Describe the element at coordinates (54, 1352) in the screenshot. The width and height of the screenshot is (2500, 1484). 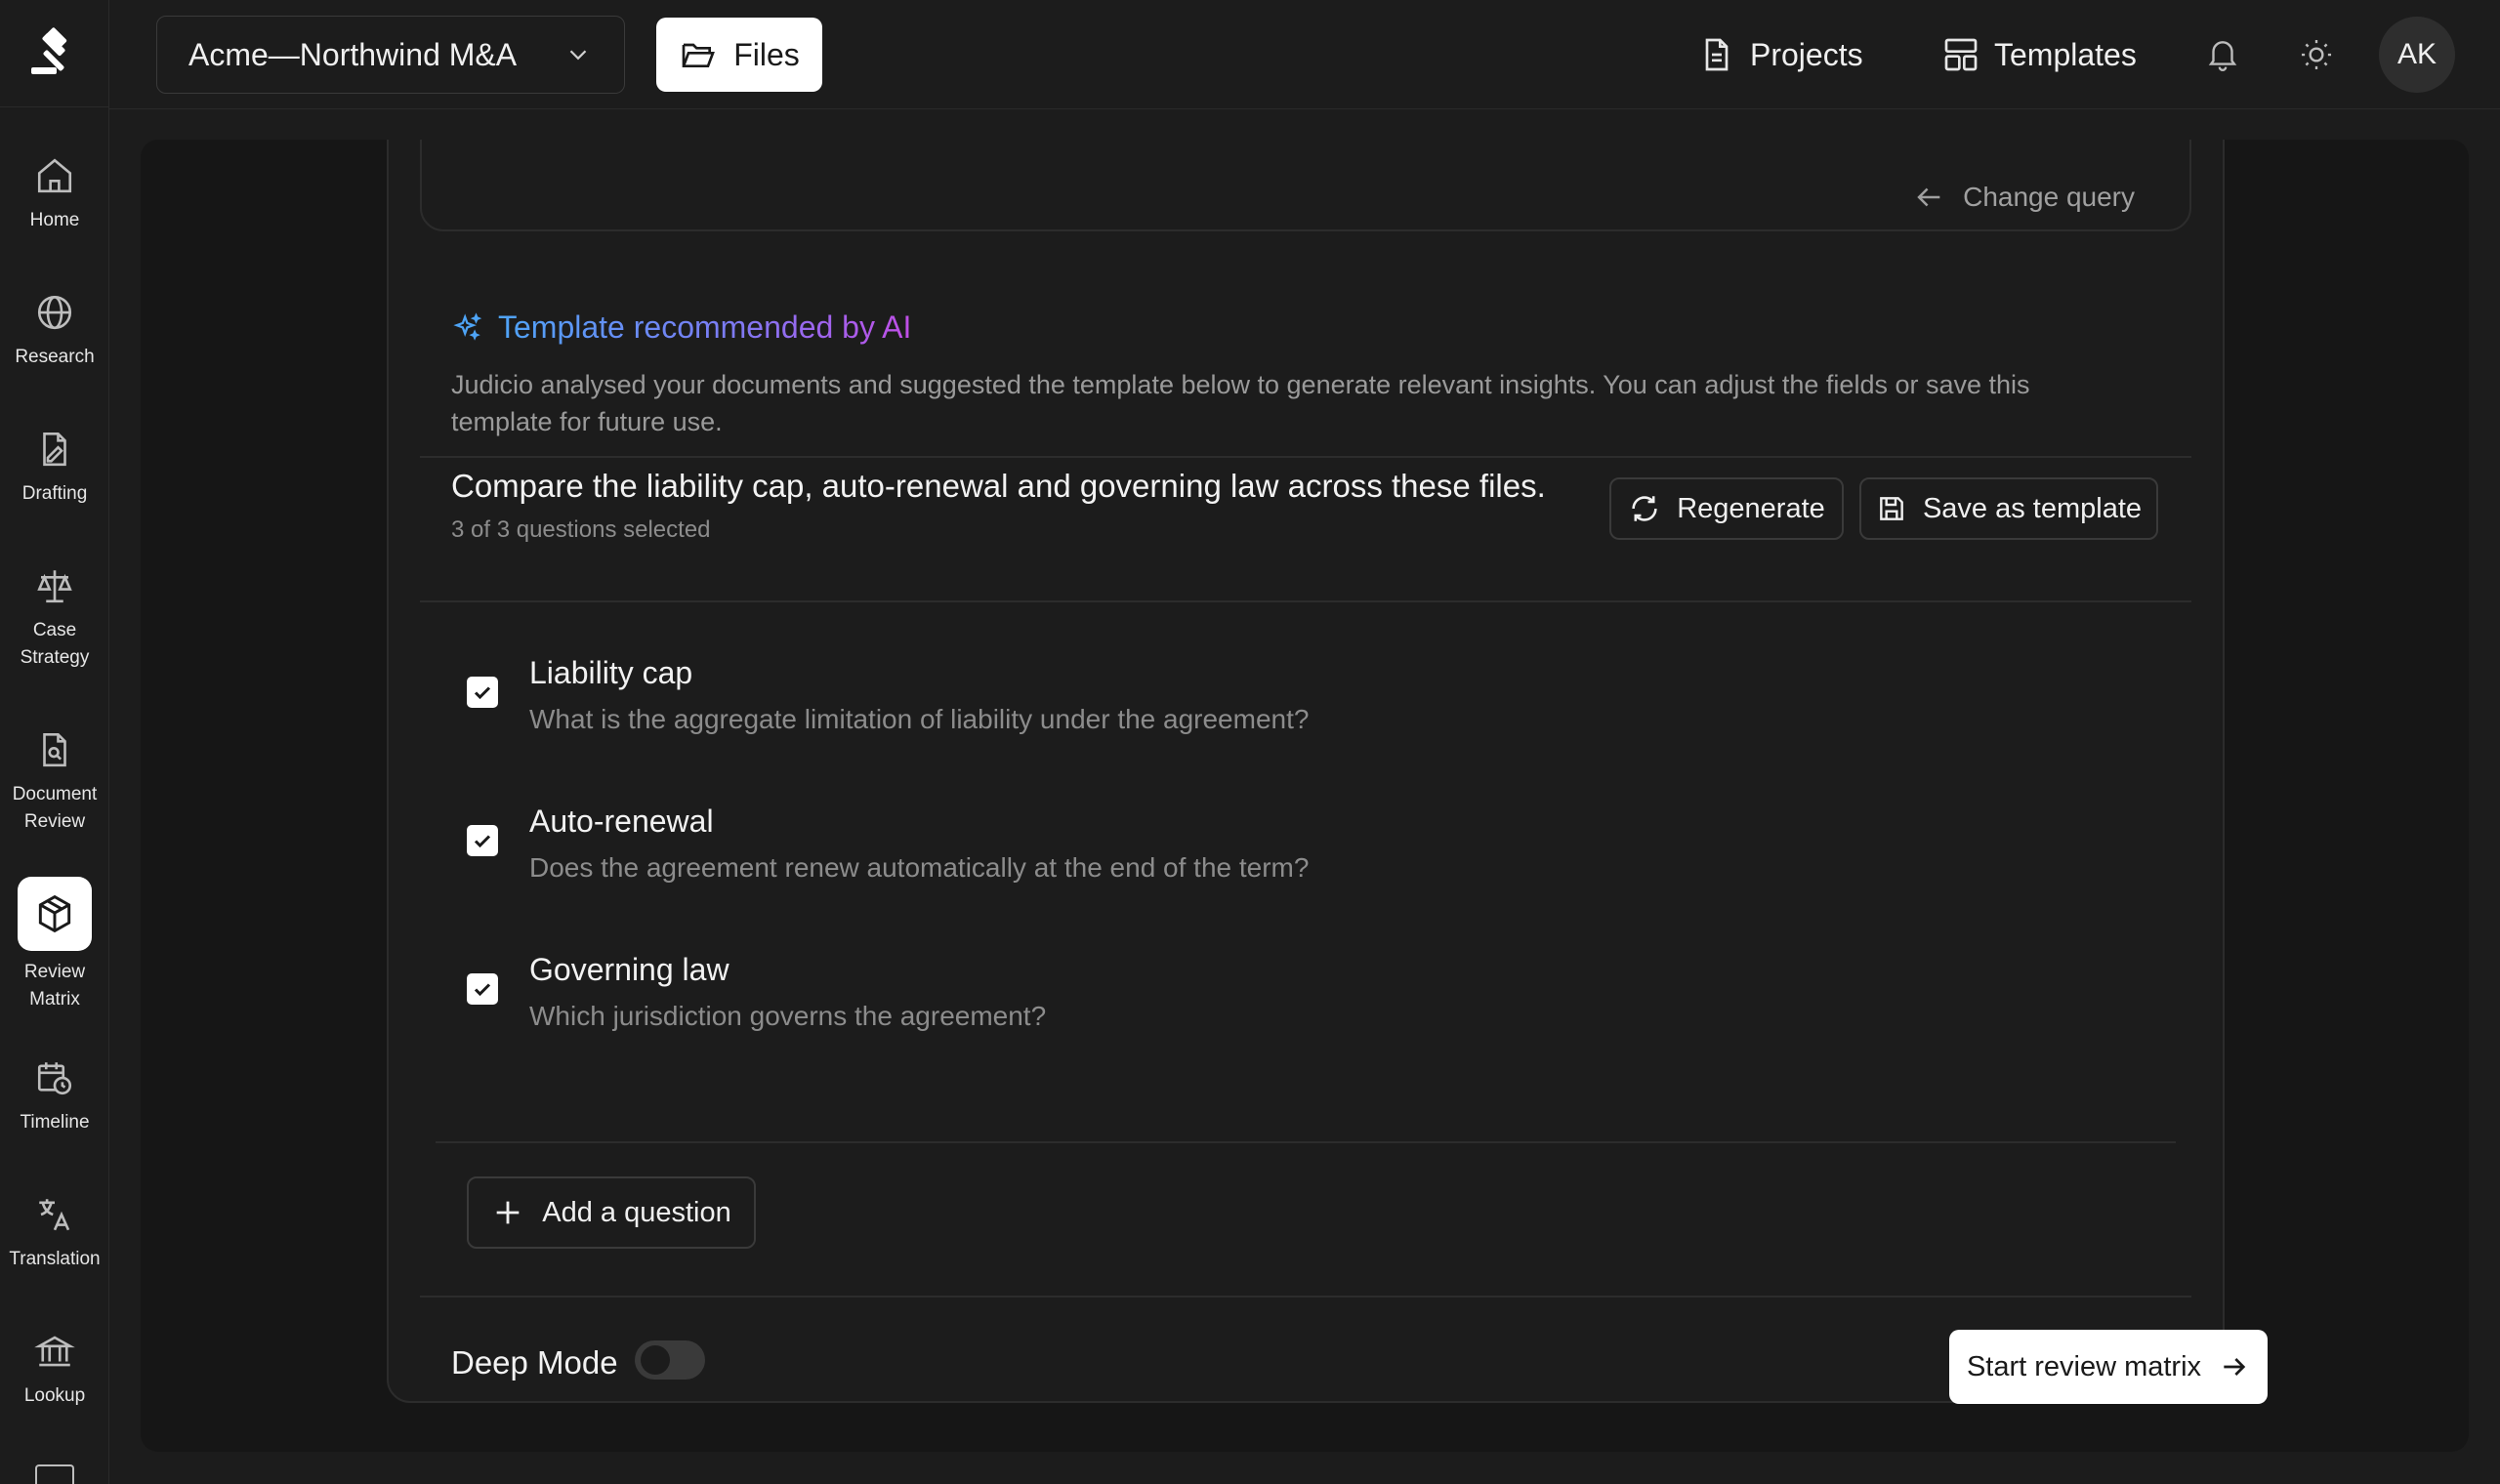
I see `bank-icon` at that location.